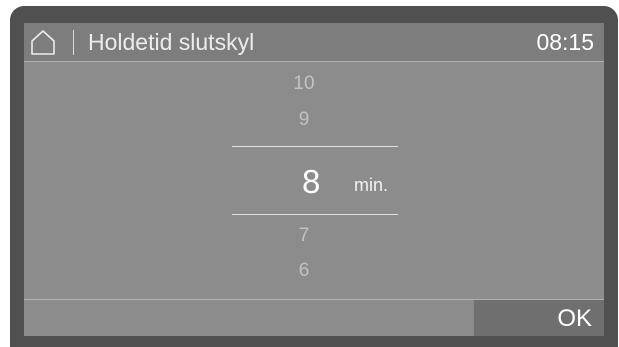 The width and height of the screenshot is (619, 347). I want to click on header-bar: Holdetid slutskyl 08:15, so click(314, 42).